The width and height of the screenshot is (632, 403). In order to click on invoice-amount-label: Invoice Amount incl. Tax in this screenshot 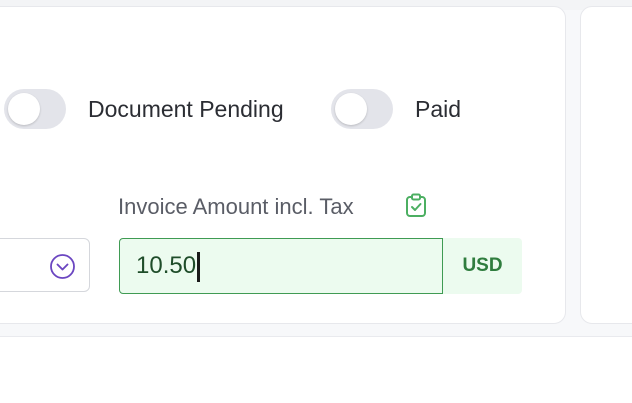, I will do `click(236, 206)`.